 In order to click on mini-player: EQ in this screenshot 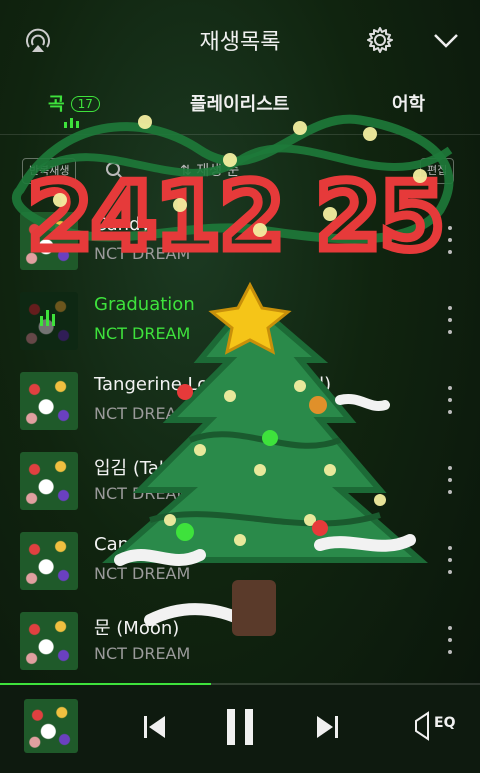, I will do `click(240, 729)`.